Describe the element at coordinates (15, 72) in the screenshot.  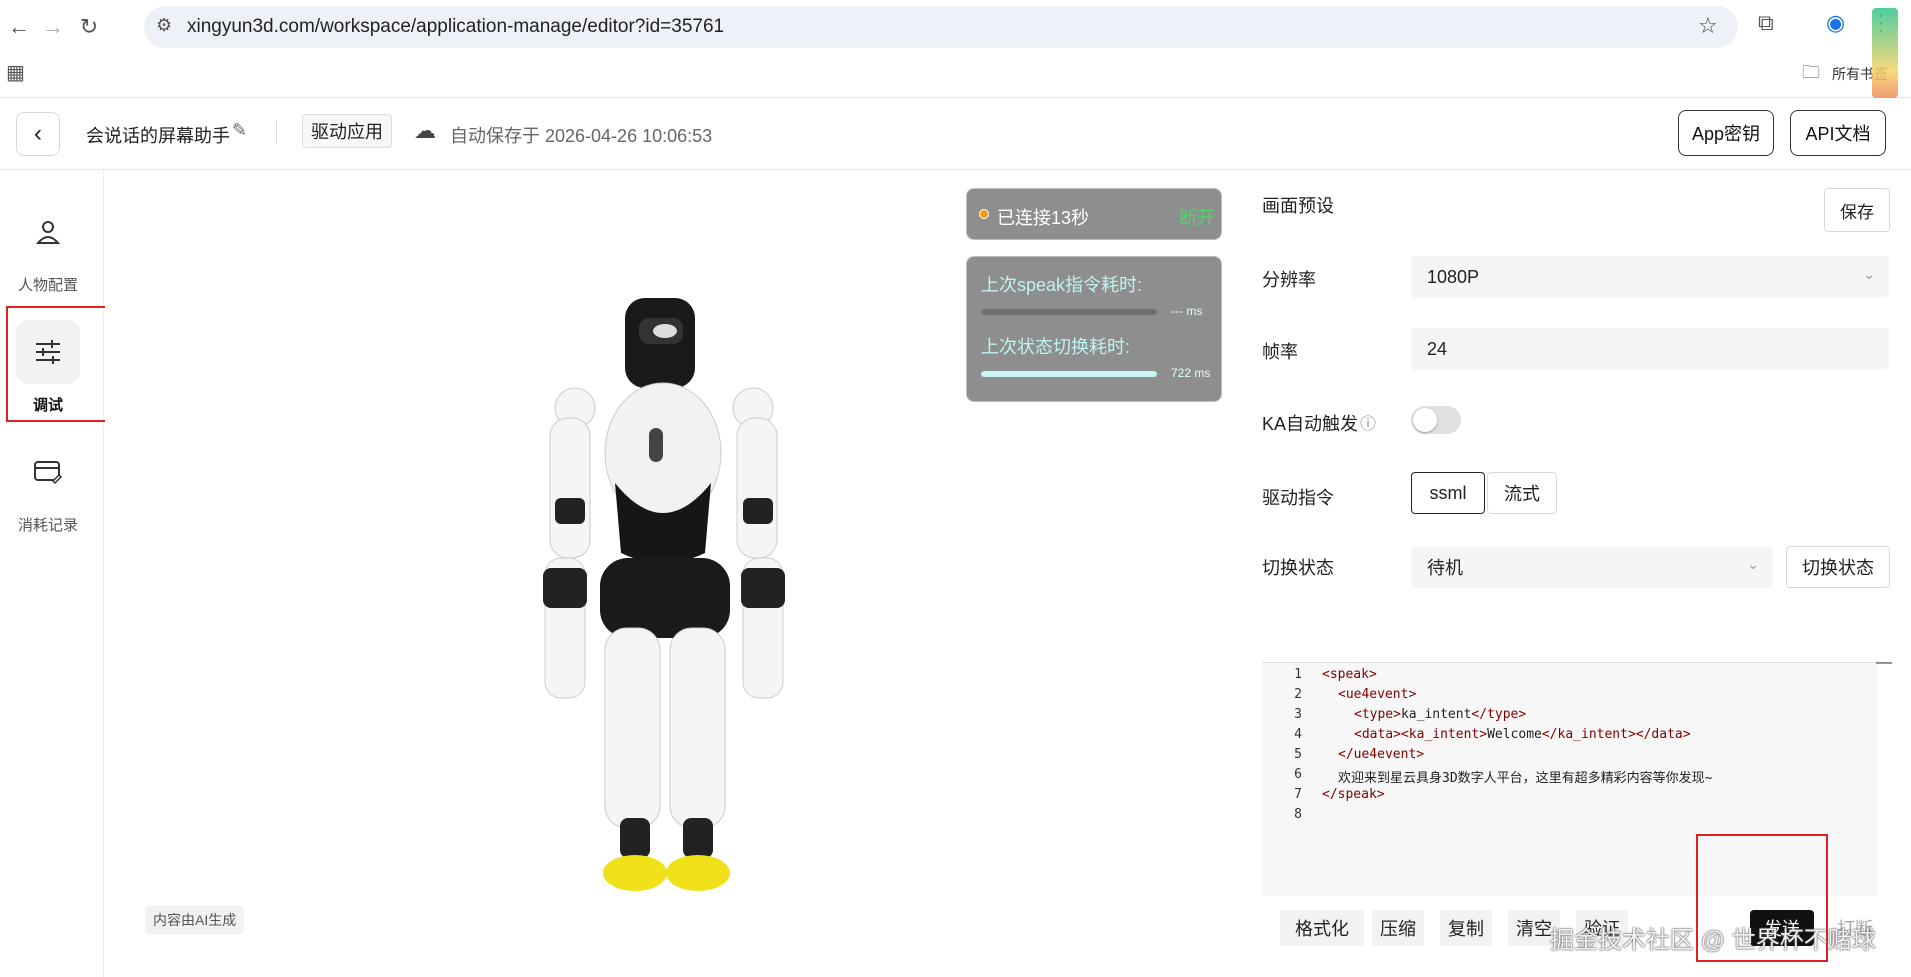
I see `apps-grid-icon: ▦` at that location.